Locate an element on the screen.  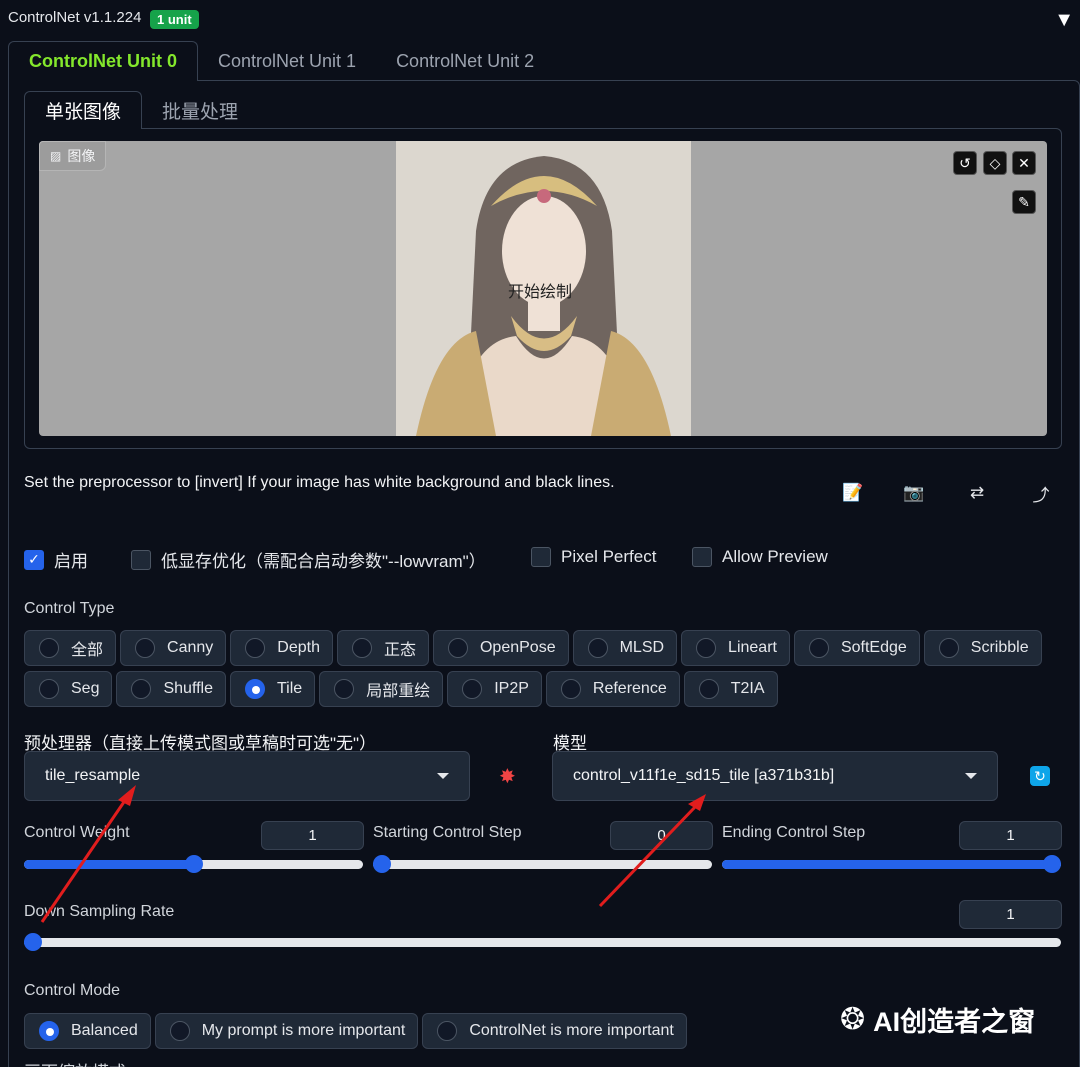
tab-single-image: 单张图像 is located at coordinates (83, 110).